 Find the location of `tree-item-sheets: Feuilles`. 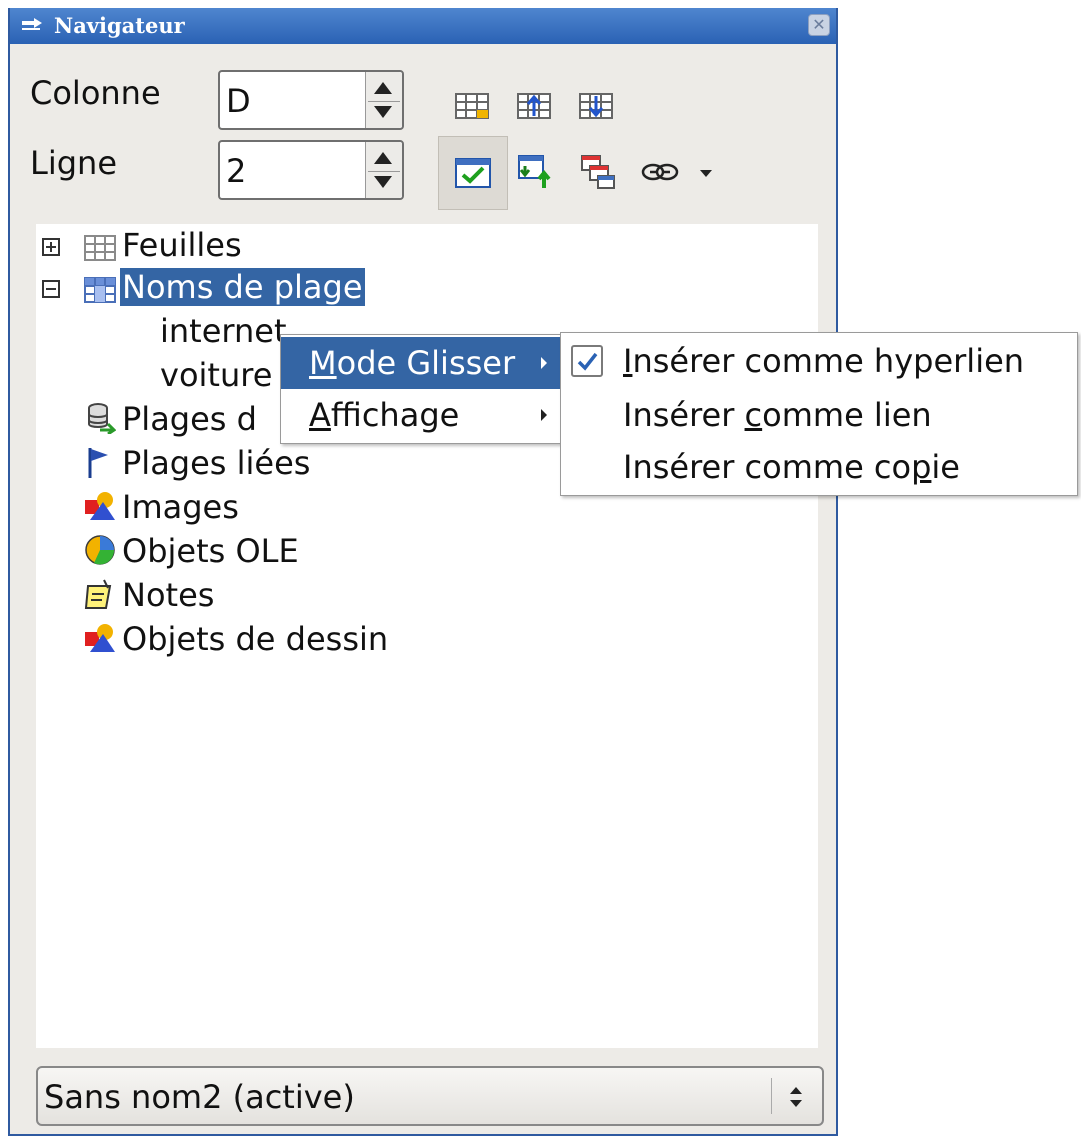

tree-item-sheets: Feuilles is located at coordinates (182, 245).